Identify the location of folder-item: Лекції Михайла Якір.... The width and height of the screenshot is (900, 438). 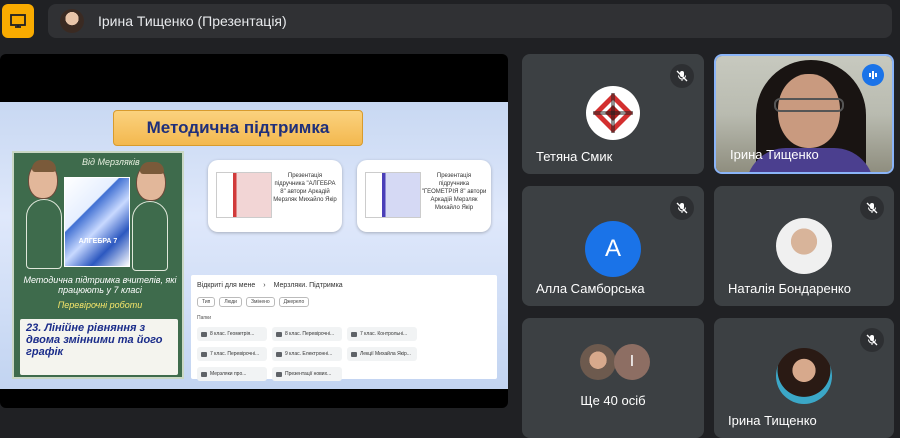
(382, 354).